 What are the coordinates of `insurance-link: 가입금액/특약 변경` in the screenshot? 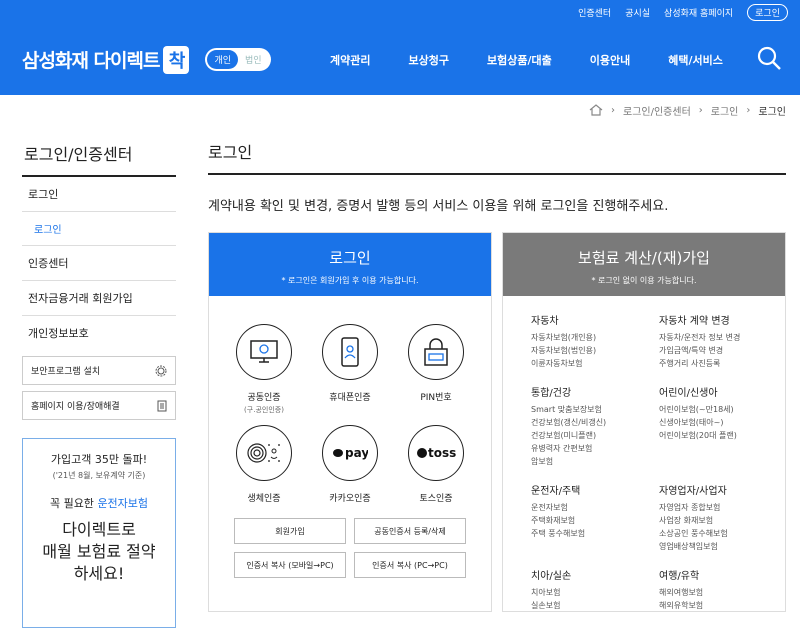 It's located at (723, 350).